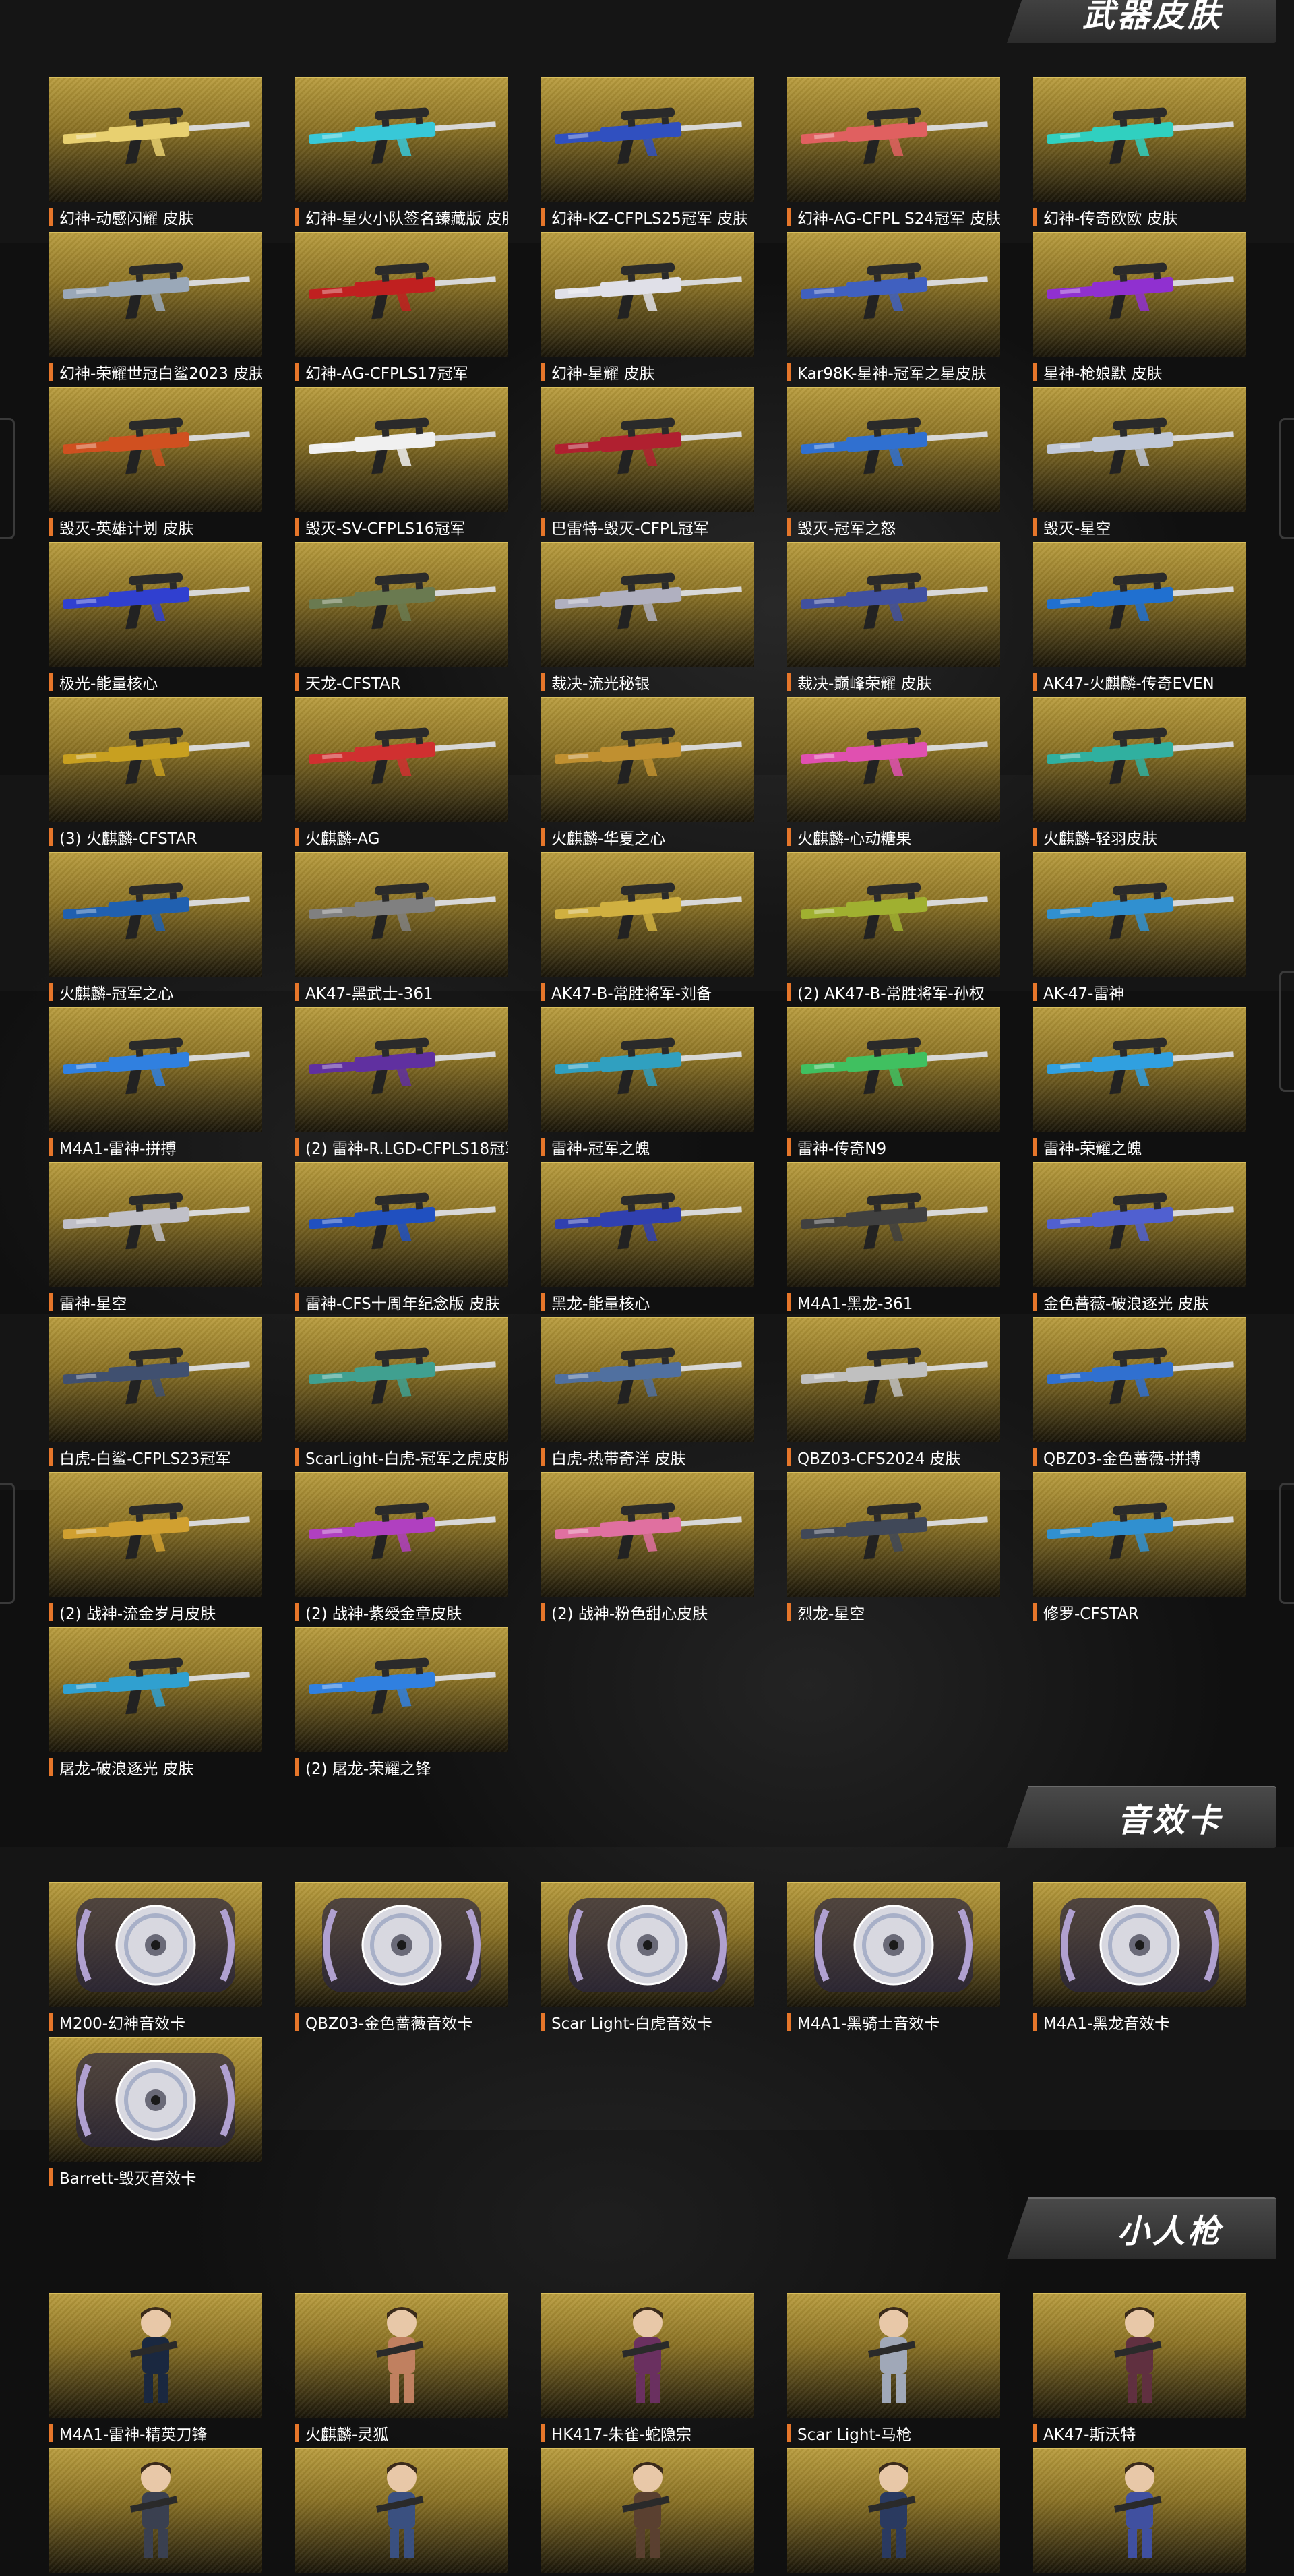  I want to click on item-card: 黑龙-能量核心, so click(647, 1239).